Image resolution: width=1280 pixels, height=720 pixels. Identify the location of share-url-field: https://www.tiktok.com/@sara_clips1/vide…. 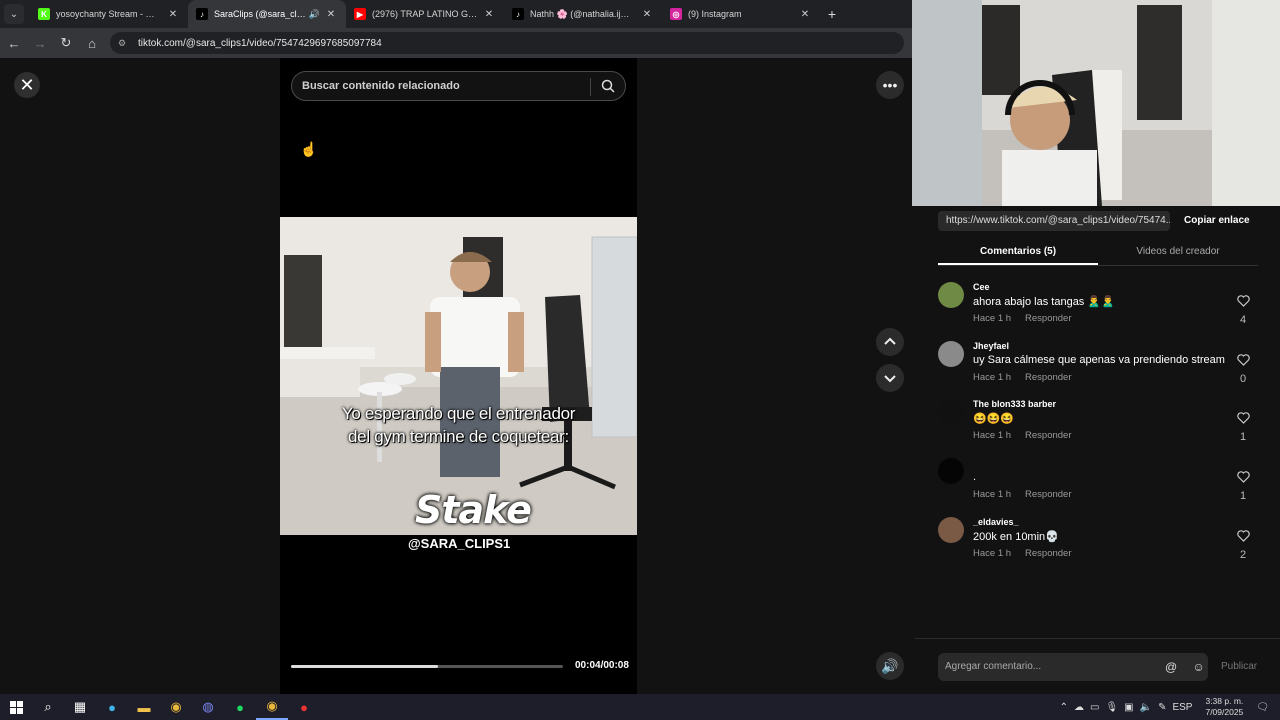
(1054, 221).